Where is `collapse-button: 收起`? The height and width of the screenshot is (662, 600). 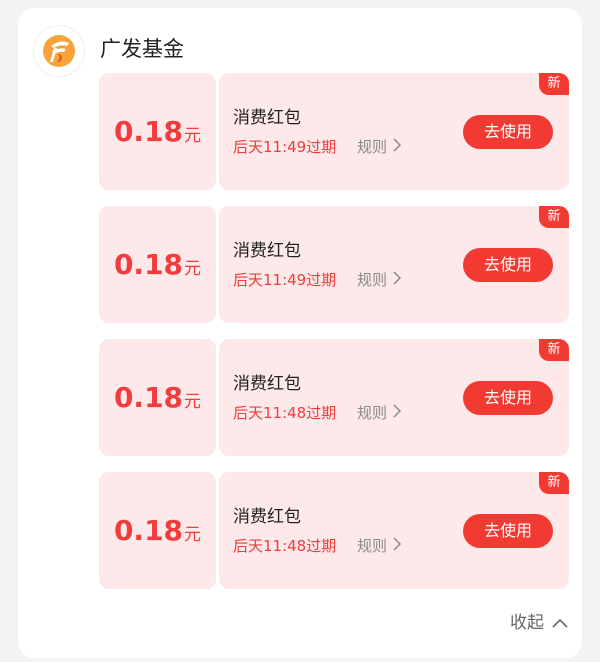
collapse-button: 收起 is located at coordinates (539, 623).